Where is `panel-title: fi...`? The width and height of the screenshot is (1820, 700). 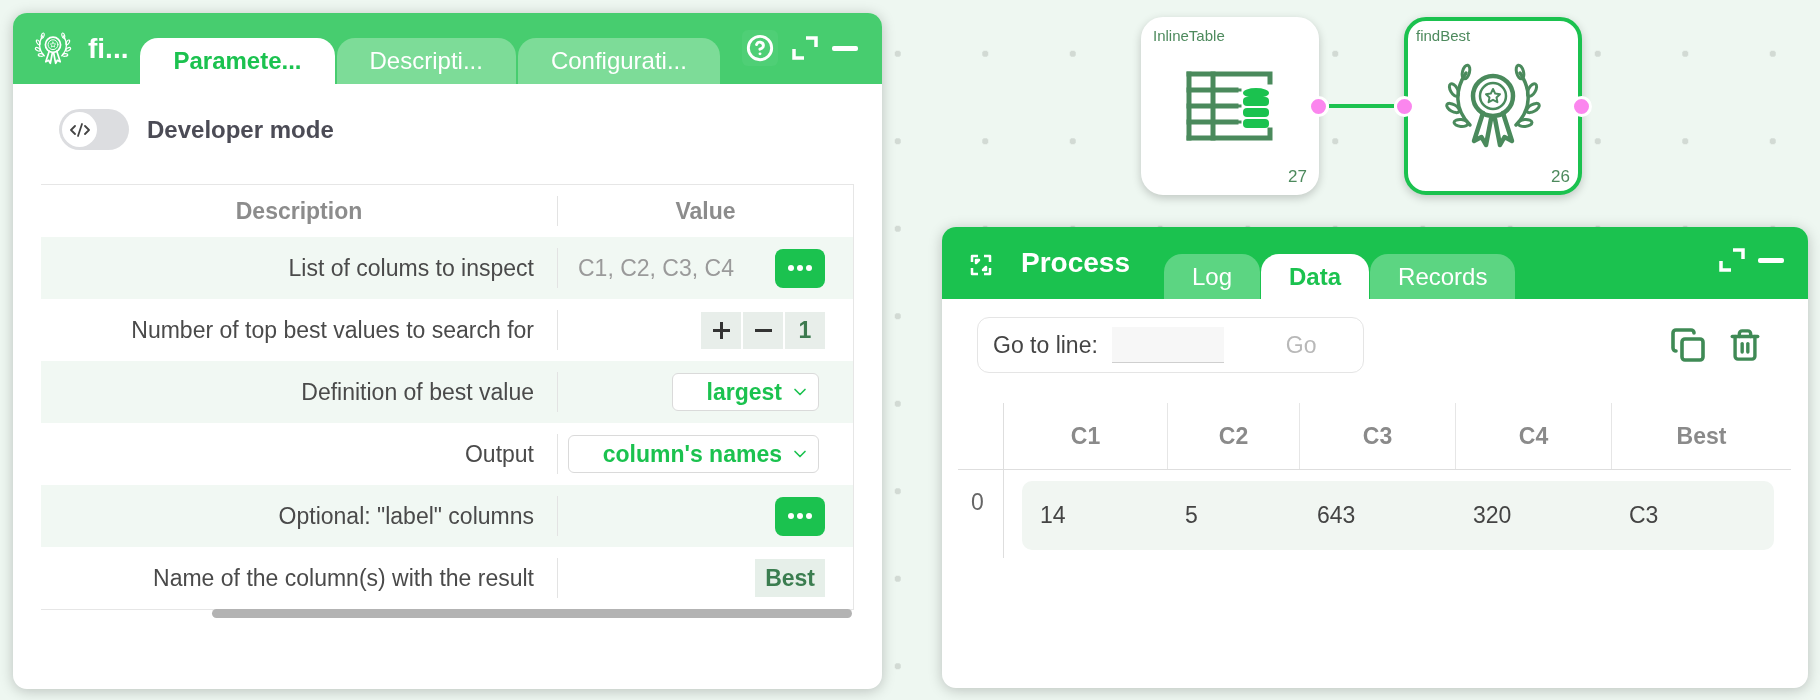
panel-title: fi... is located at coordinates (108, 48).